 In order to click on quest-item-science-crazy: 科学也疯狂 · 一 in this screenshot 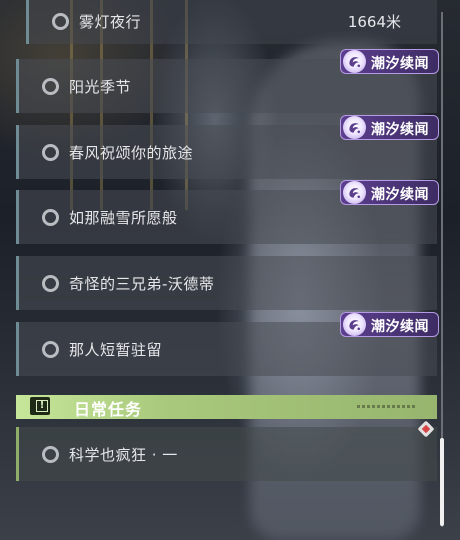, I will do `click(226, 454)`.